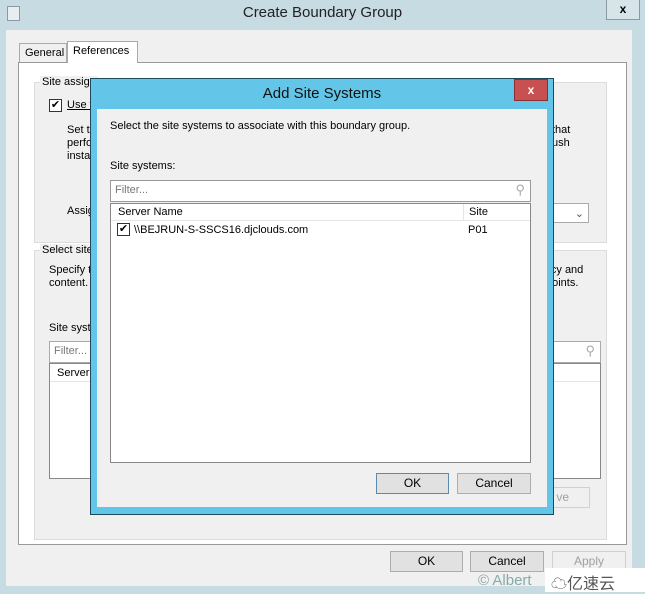 The image size is (645, 594). What do you see at coordinates (426, 561) in the screenshot?
I see `ok-button: OK` at bounding box center [426, 561].